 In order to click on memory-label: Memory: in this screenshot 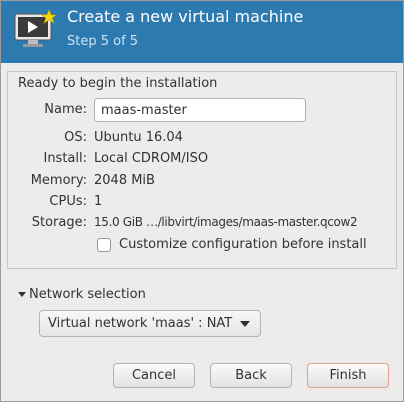, I will do `click(58, 180)`.